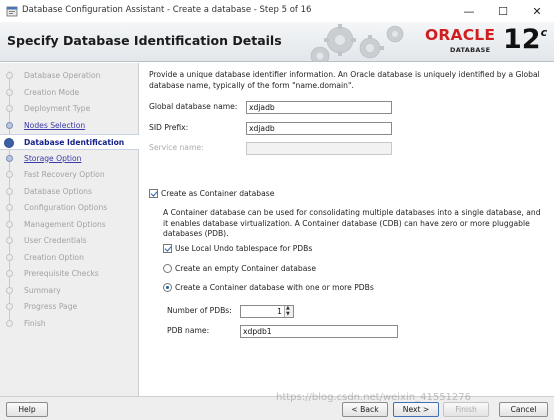 Image resolution: width=554 pixels, height=420 pixels. I want to click on step-label: Prerequisite Checks, so click(61, 273).